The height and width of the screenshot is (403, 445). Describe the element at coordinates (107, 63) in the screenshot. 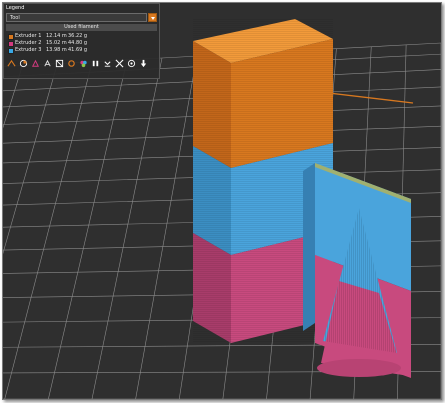

I see `custom-gcodes-icon` at that location.